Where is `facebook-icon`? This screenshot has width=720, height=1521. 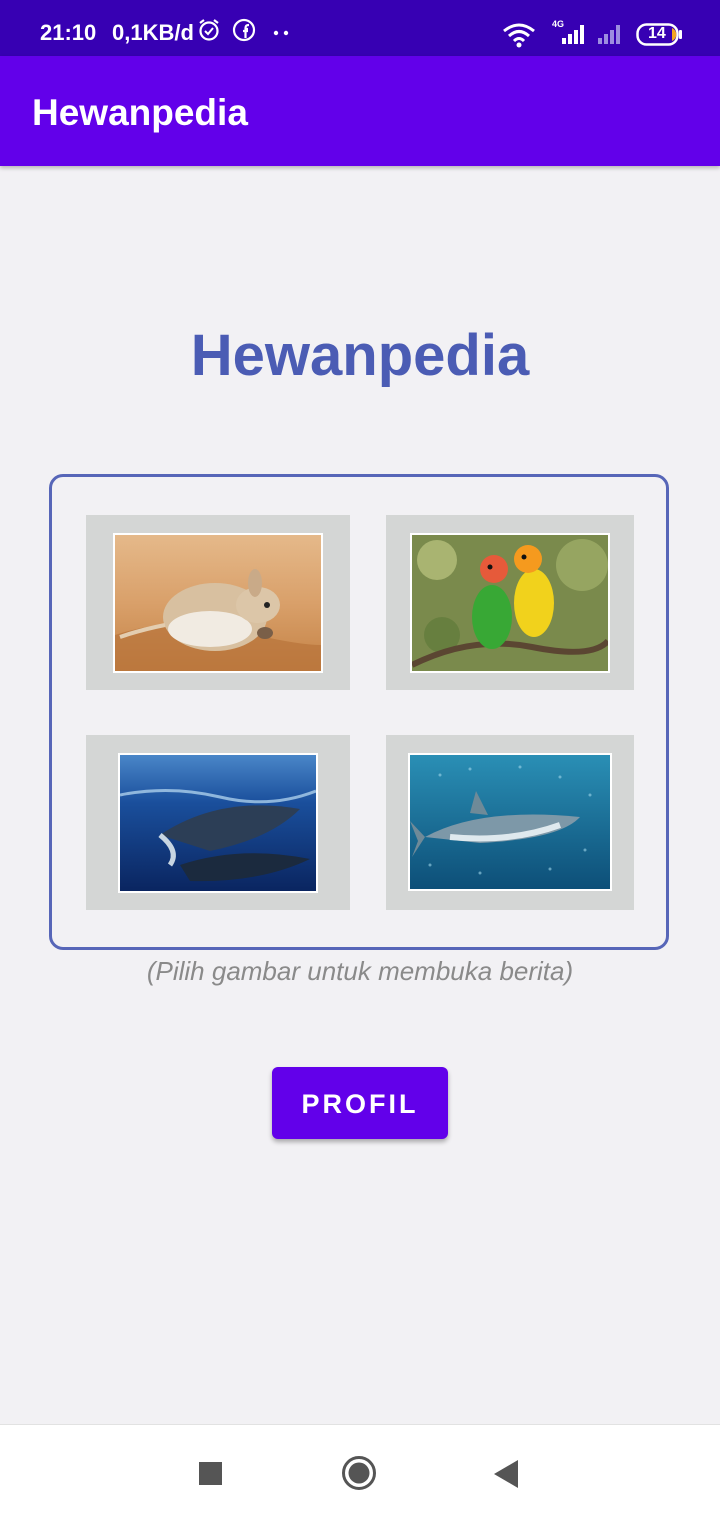
facebook-icon is located at coordinates (244, 32).